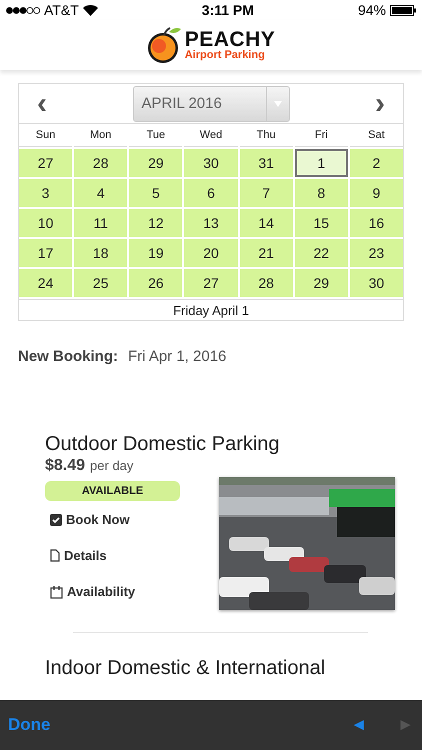  Describe the element at coordinates (266, 135) in the screenshot. I see `weekday-label: Thu` at that location.